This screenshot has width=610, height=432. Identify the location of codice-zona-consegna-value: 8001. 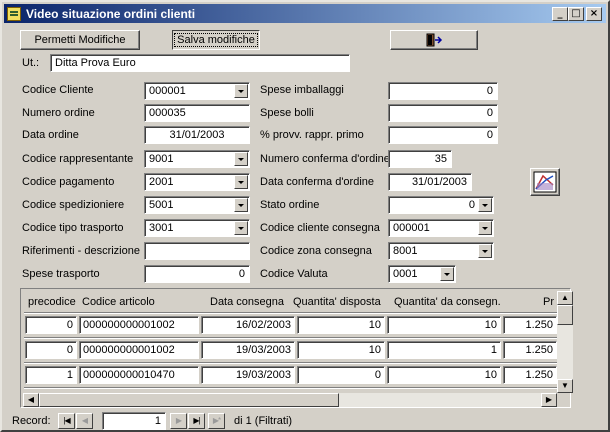
(405, 251).